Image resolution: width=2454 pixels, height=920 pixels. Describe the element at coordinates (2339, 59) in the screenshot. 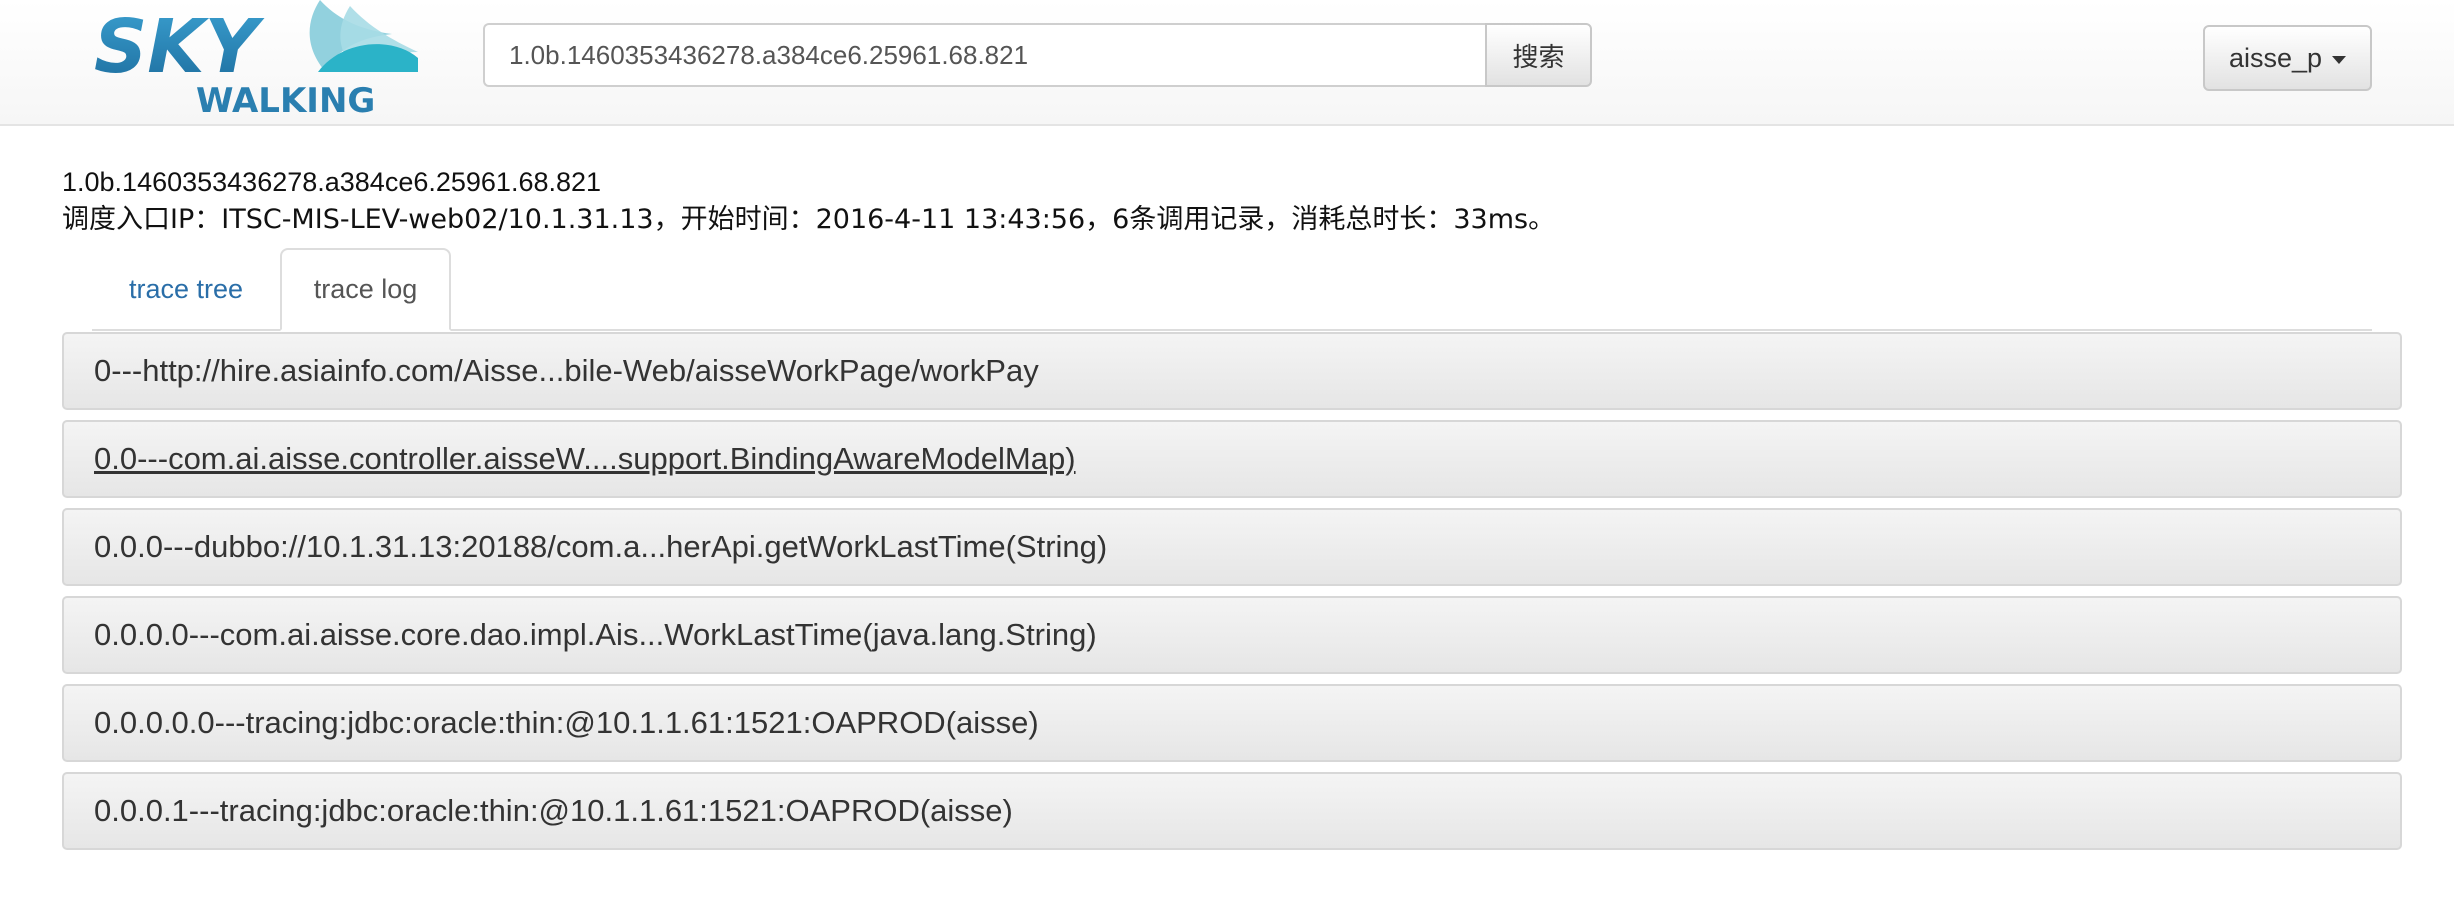

I see `caret-down-icon` at that location.